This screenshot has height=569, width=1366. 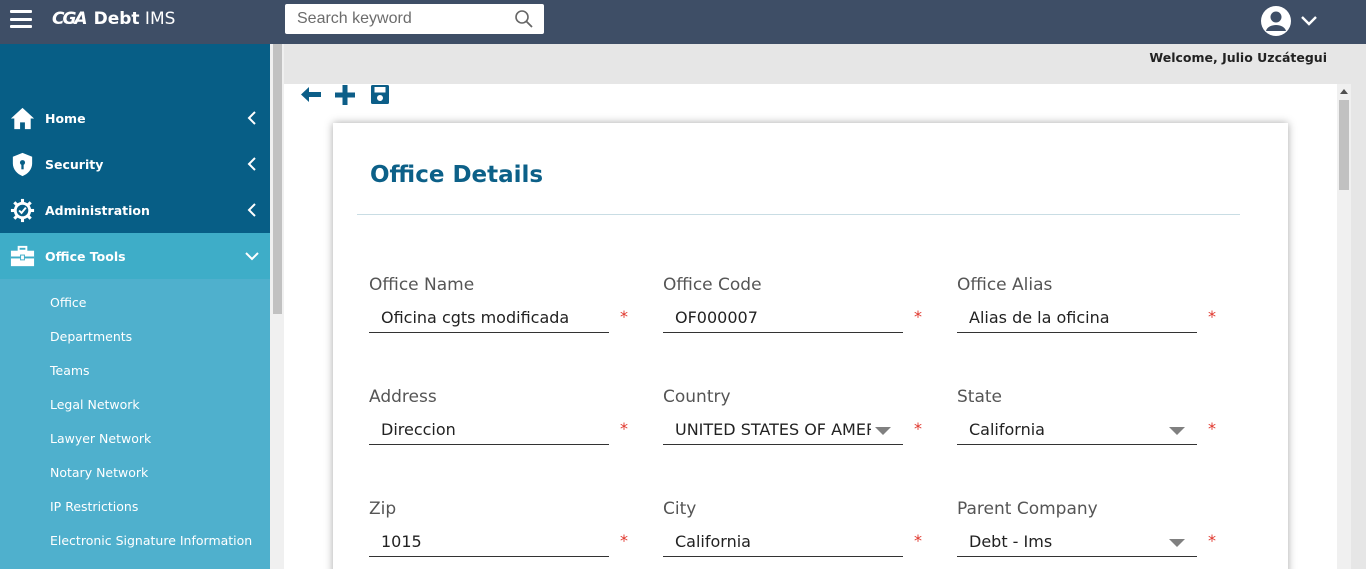 What do you see at coordinates (135, 164) in the screenshot?
I see `sidebar-item-security: Security` at bounding box center [135, 164].